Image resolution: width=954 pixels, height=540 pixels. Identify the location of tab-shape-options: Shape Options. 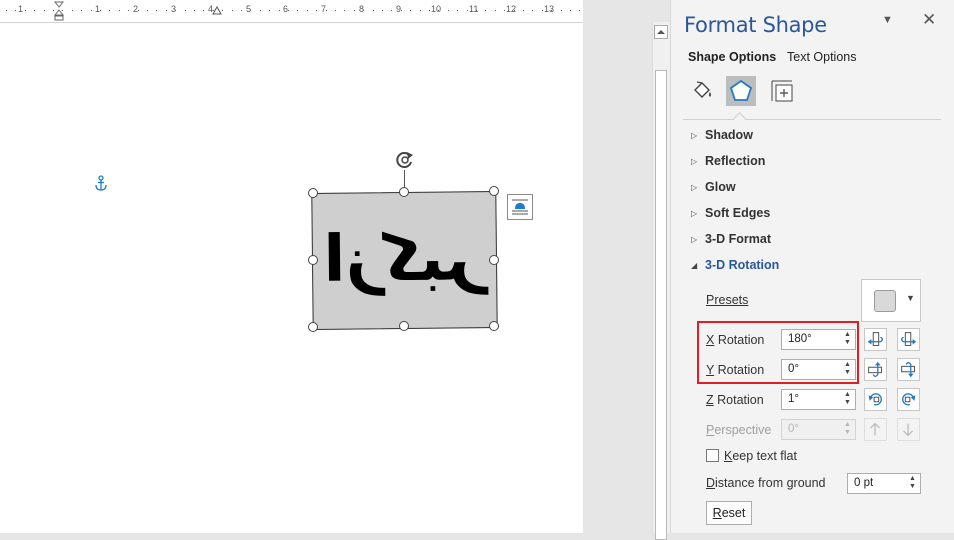
(732, 57).